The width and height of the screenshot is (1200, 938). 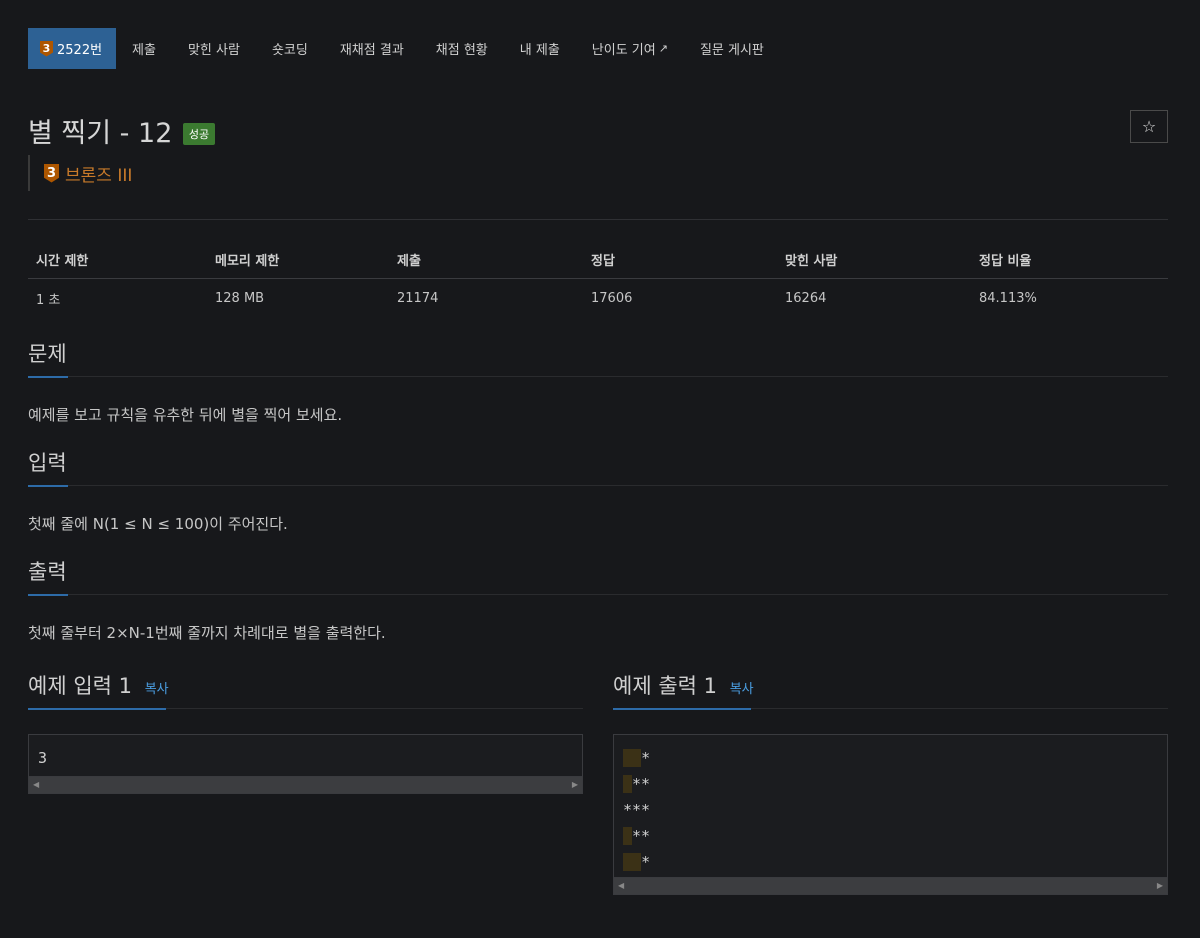 I want to click on sample-output: 예제 출력 1 복사 * ** *** ** * ◀ ▶, so click(x=890, y=780).